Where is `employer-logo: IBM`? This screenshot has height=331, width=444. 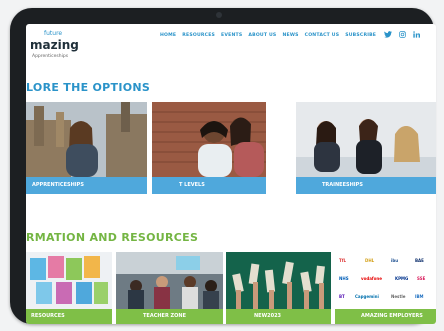
employer-logo: IBM is located at coordinates (419, 296).